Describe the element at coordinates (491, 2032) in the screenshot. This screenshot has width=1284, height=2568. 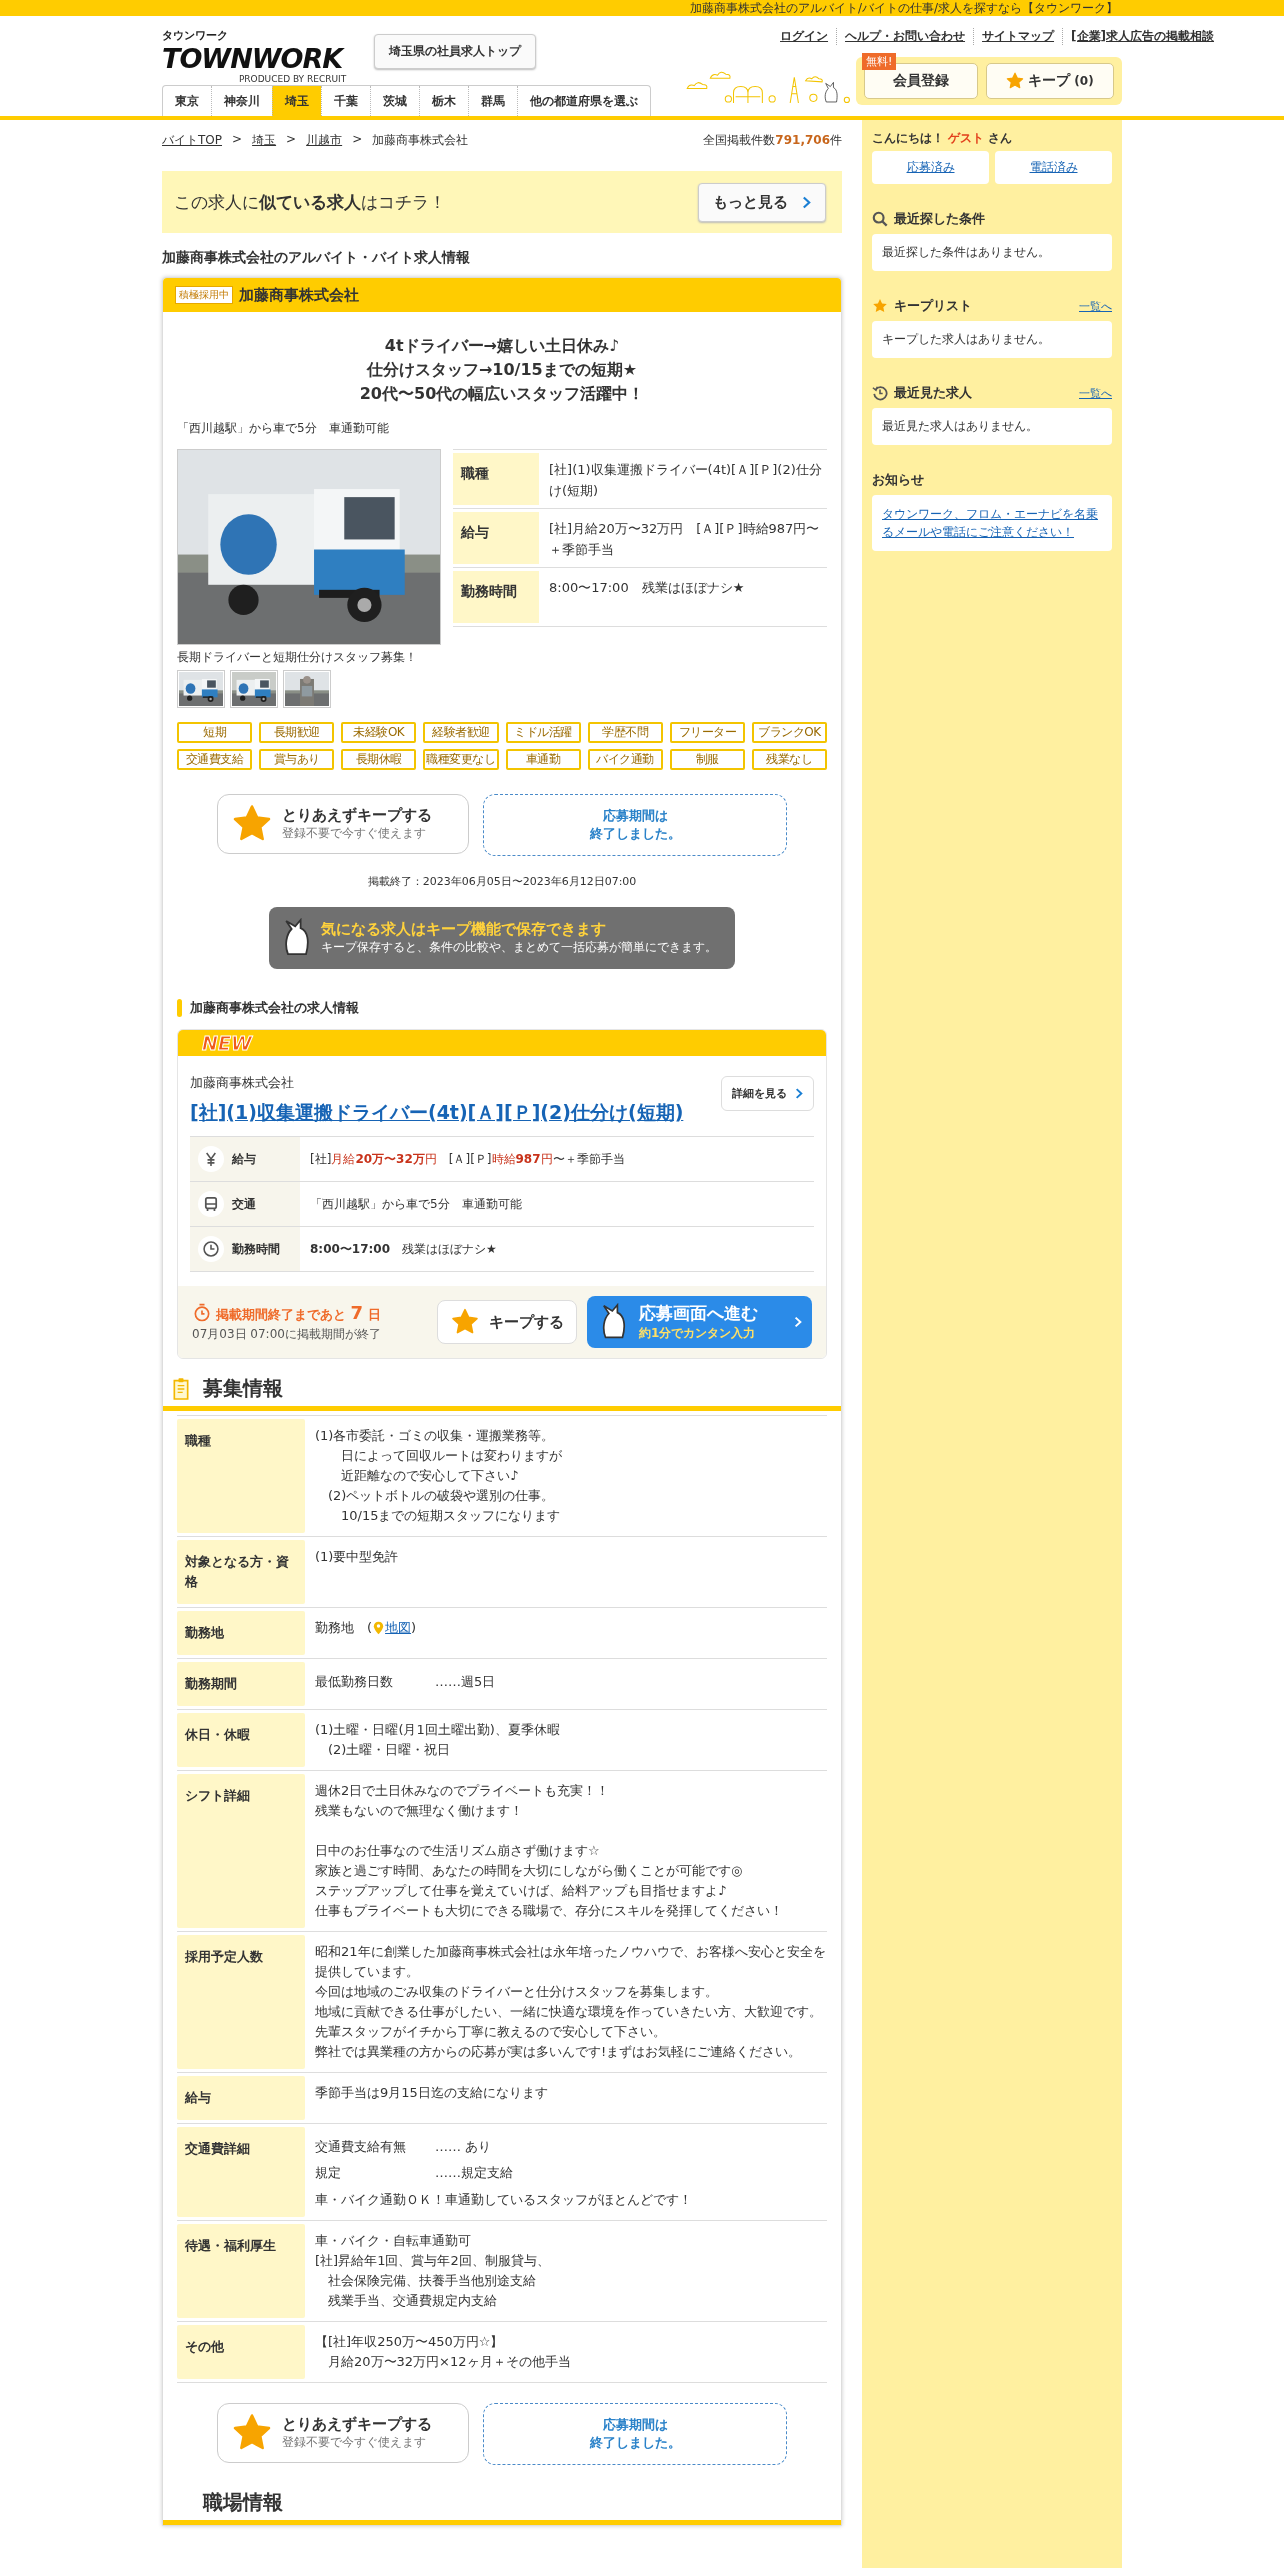
I see `detail-text: 先輩スタッフがイチから丁寧に教えるので安心して下さい。` at that location.